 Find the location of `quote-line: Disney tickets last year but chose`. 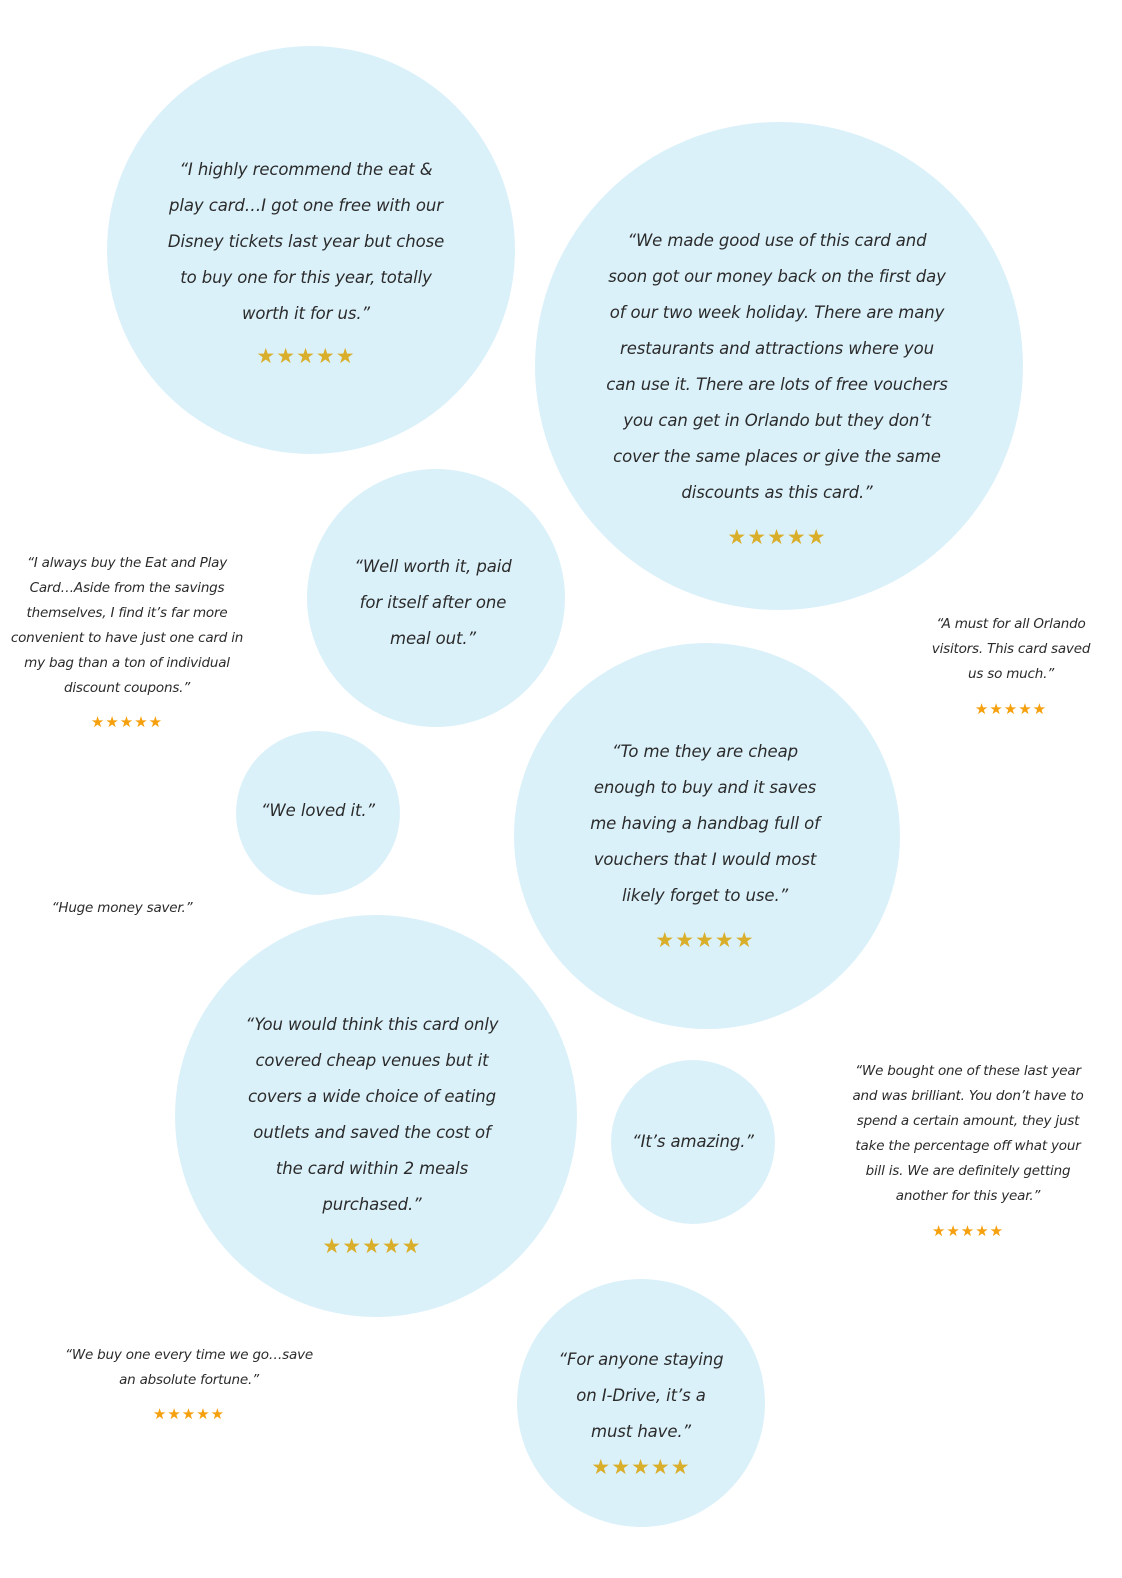

quote-line: Disney tickets last year but chose is located at coordinates (306, 241).